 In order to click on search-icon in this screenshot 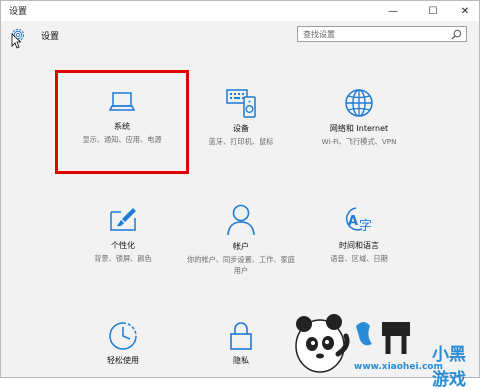, I will do `click(456, 34)`.